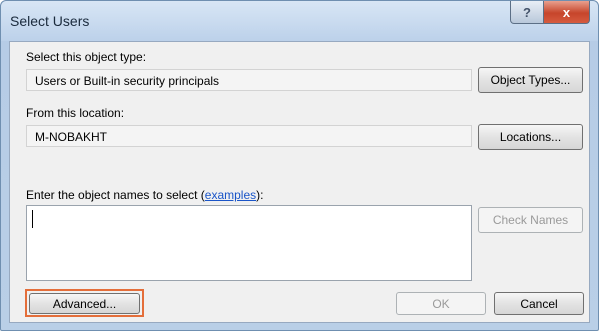 This screenshot has height=331, width=599. What do you see at coordinates (260, 195) in the screenshot?
I see `object-names-label-suffix: ):` at bounding box center [260, 195].